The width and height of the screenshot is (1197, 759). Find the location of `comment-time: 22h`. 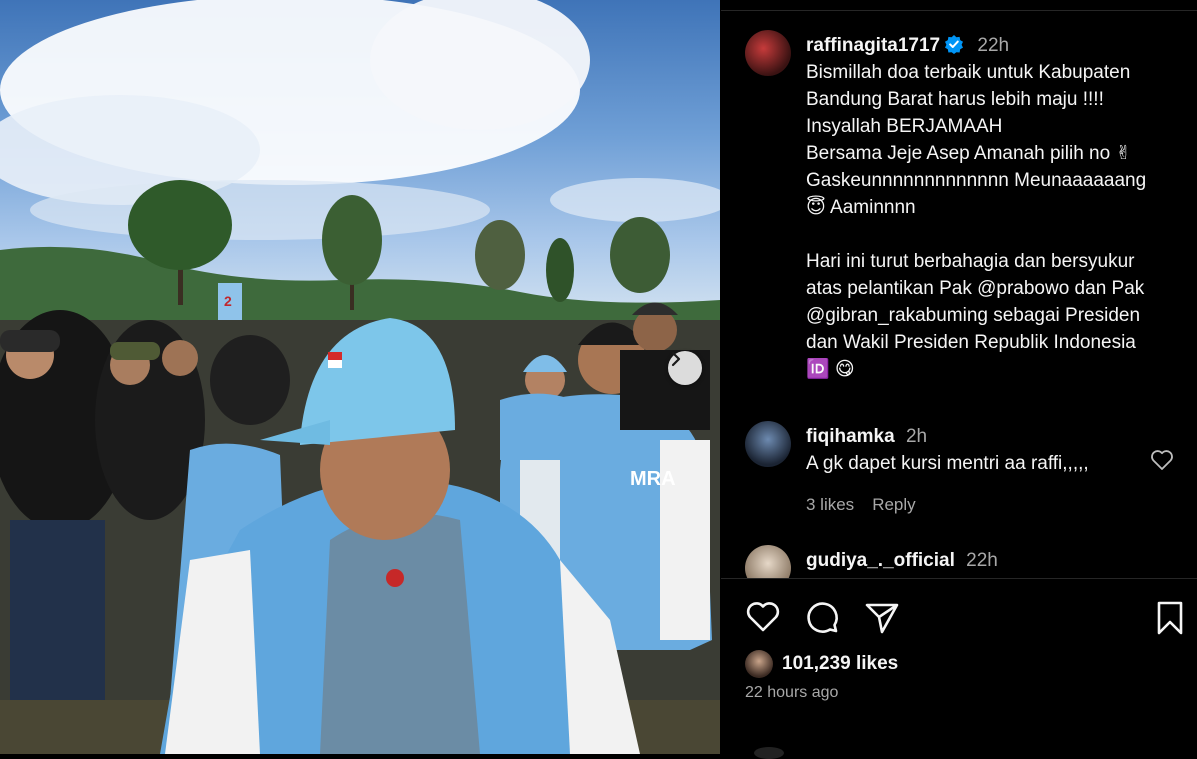

comment-time: 22h is located at coordinates (982, 560).